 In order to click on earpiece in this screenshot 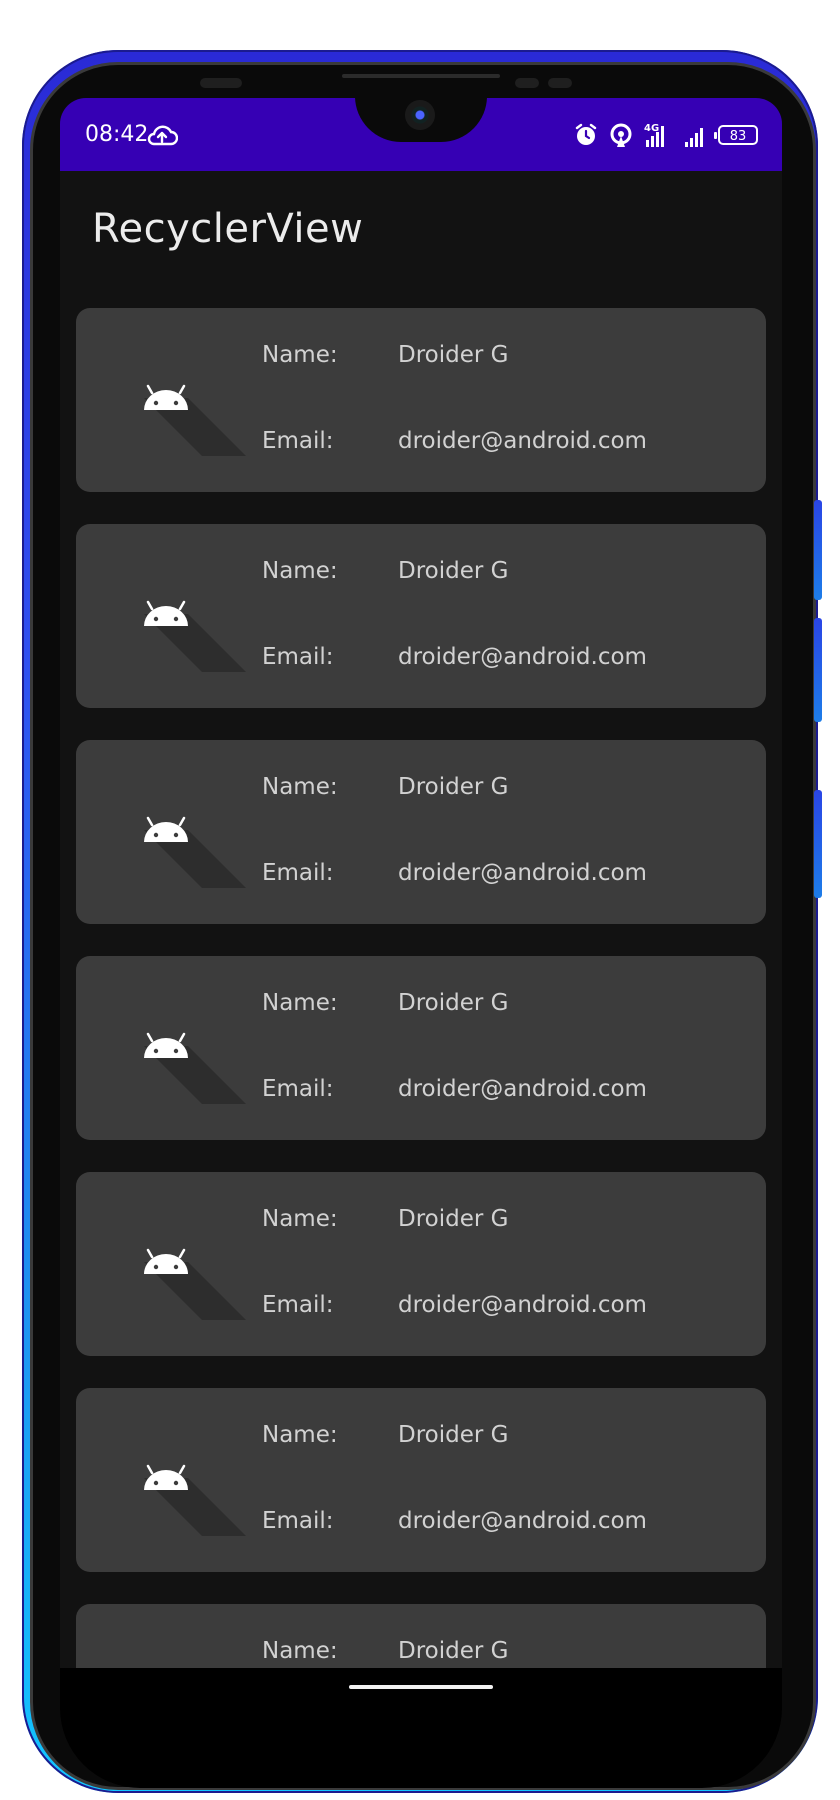, I will do `click(421, 76)`.